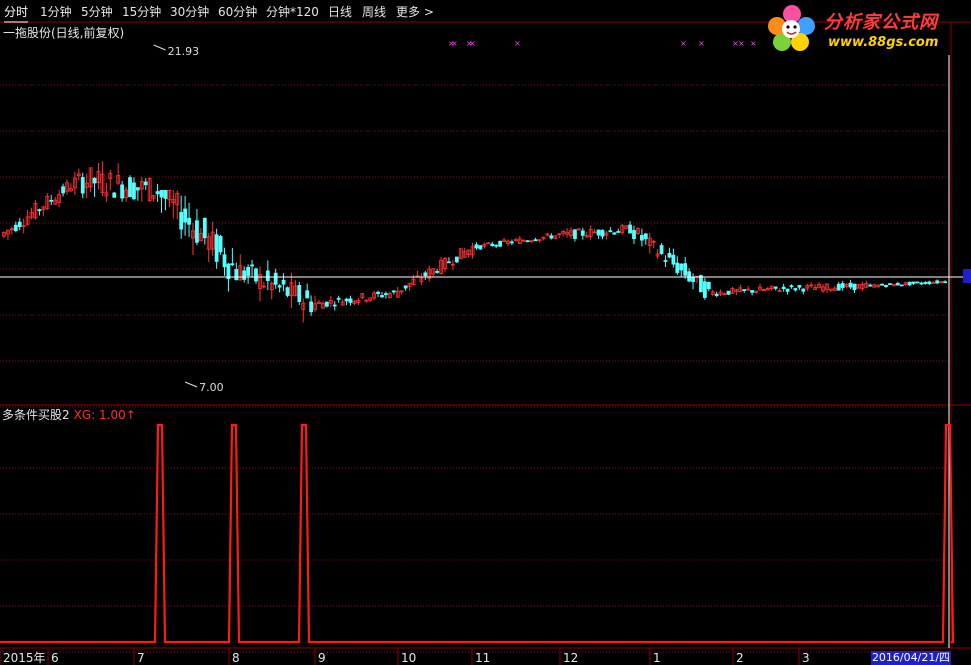 The image size is (971, 665). I want to click on x-axis-tick-label: 9, so click(322, 658).